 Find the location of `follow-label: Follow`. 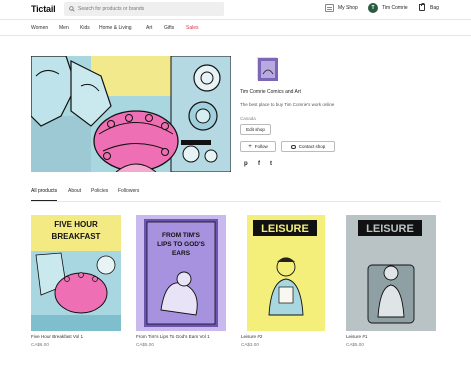

follow-label: Follow is located at coordinates (261, 146).